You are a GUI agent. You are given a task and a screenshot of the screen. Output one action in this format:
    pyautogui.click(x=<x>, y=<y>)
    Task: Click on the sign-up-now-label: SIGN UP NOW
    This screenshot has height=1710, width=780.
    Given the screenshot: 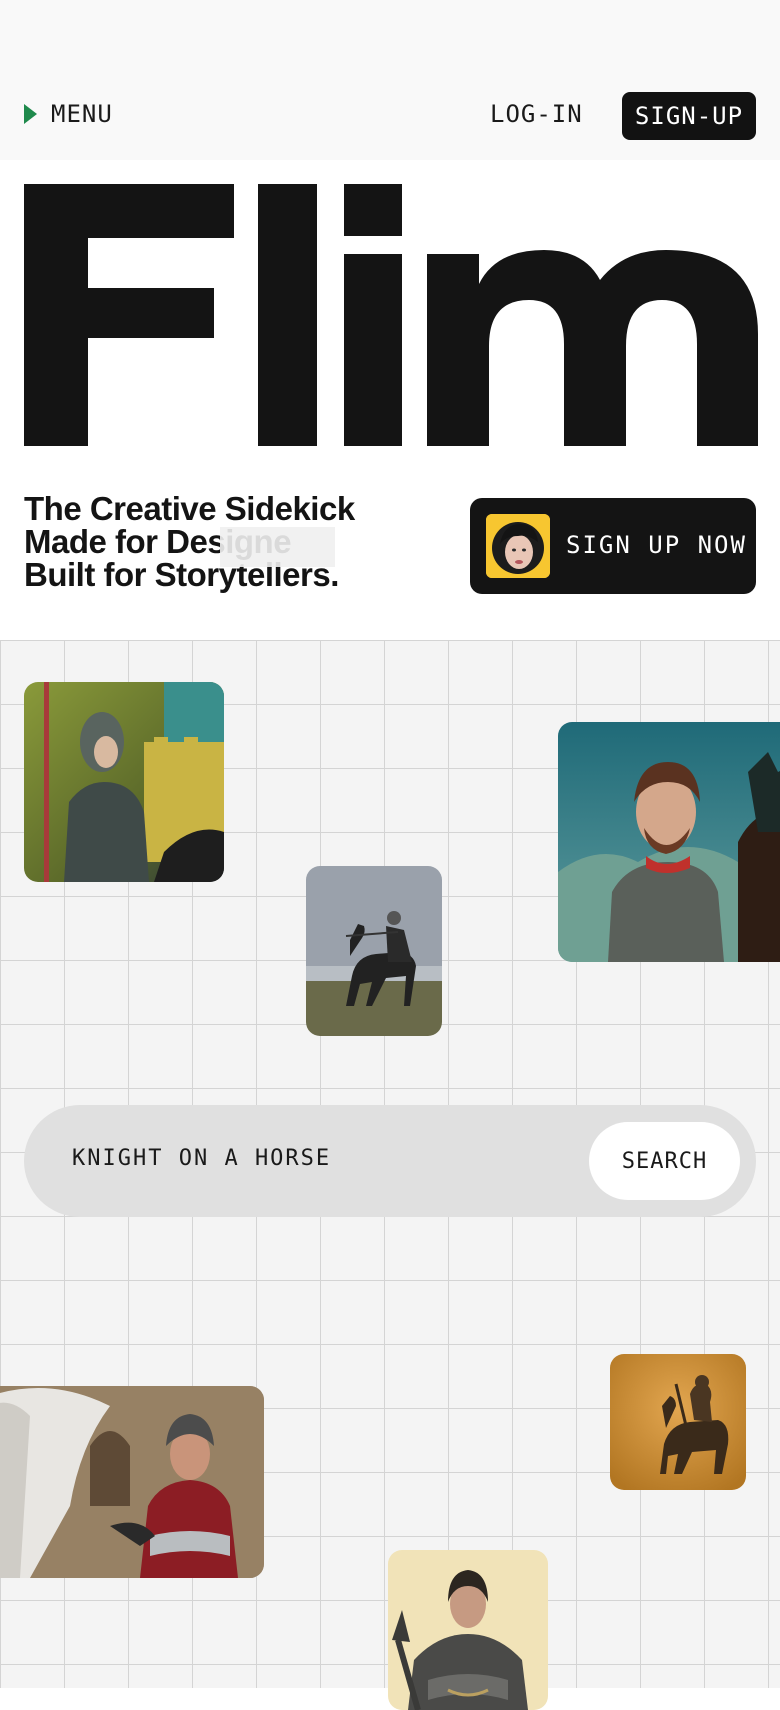 What is the action you would take?
    pyautogui.click(x=656, y=545)
    